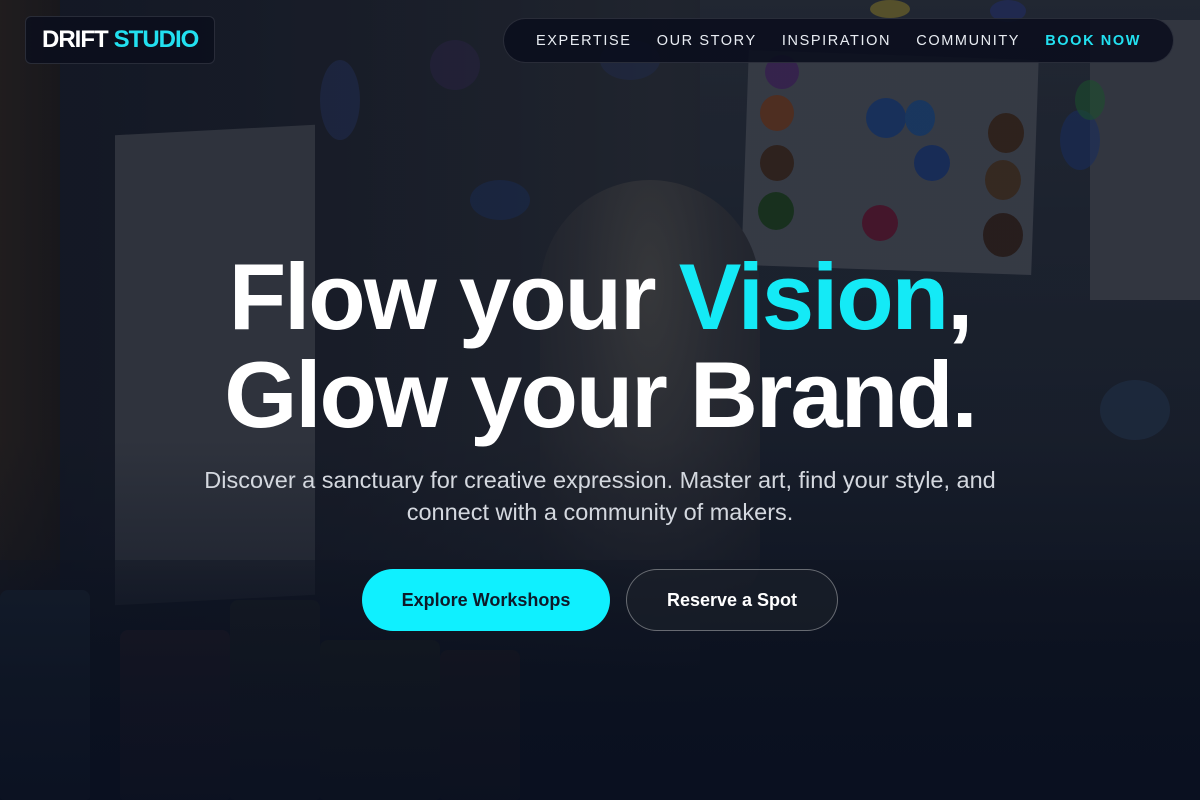  Describe the element at coordinates (486, 600) in the screenshot. I see `explore-workshops-button: Explore Workshops` at that location.